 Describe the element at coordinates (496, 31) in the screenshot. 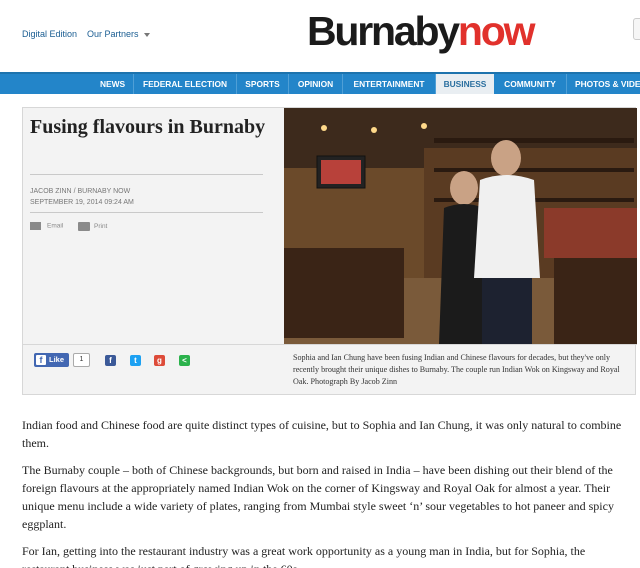

I see `logo-now: now` at that location.